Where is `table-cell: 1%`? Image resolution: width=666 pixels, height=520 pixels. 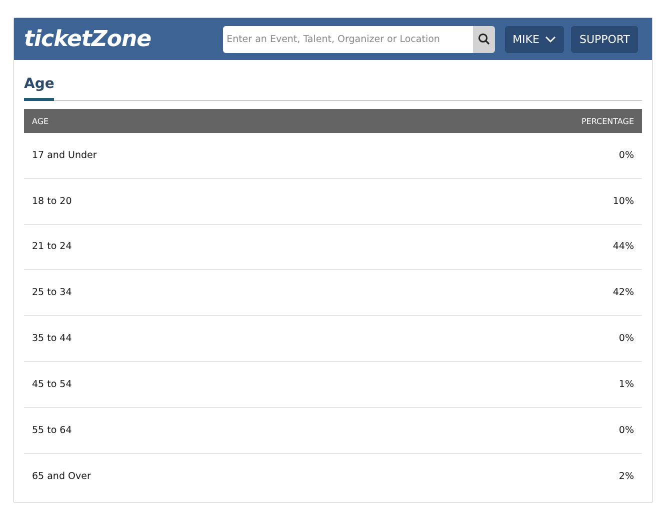
table-cell: 1% is located at coordinates (626, 384).